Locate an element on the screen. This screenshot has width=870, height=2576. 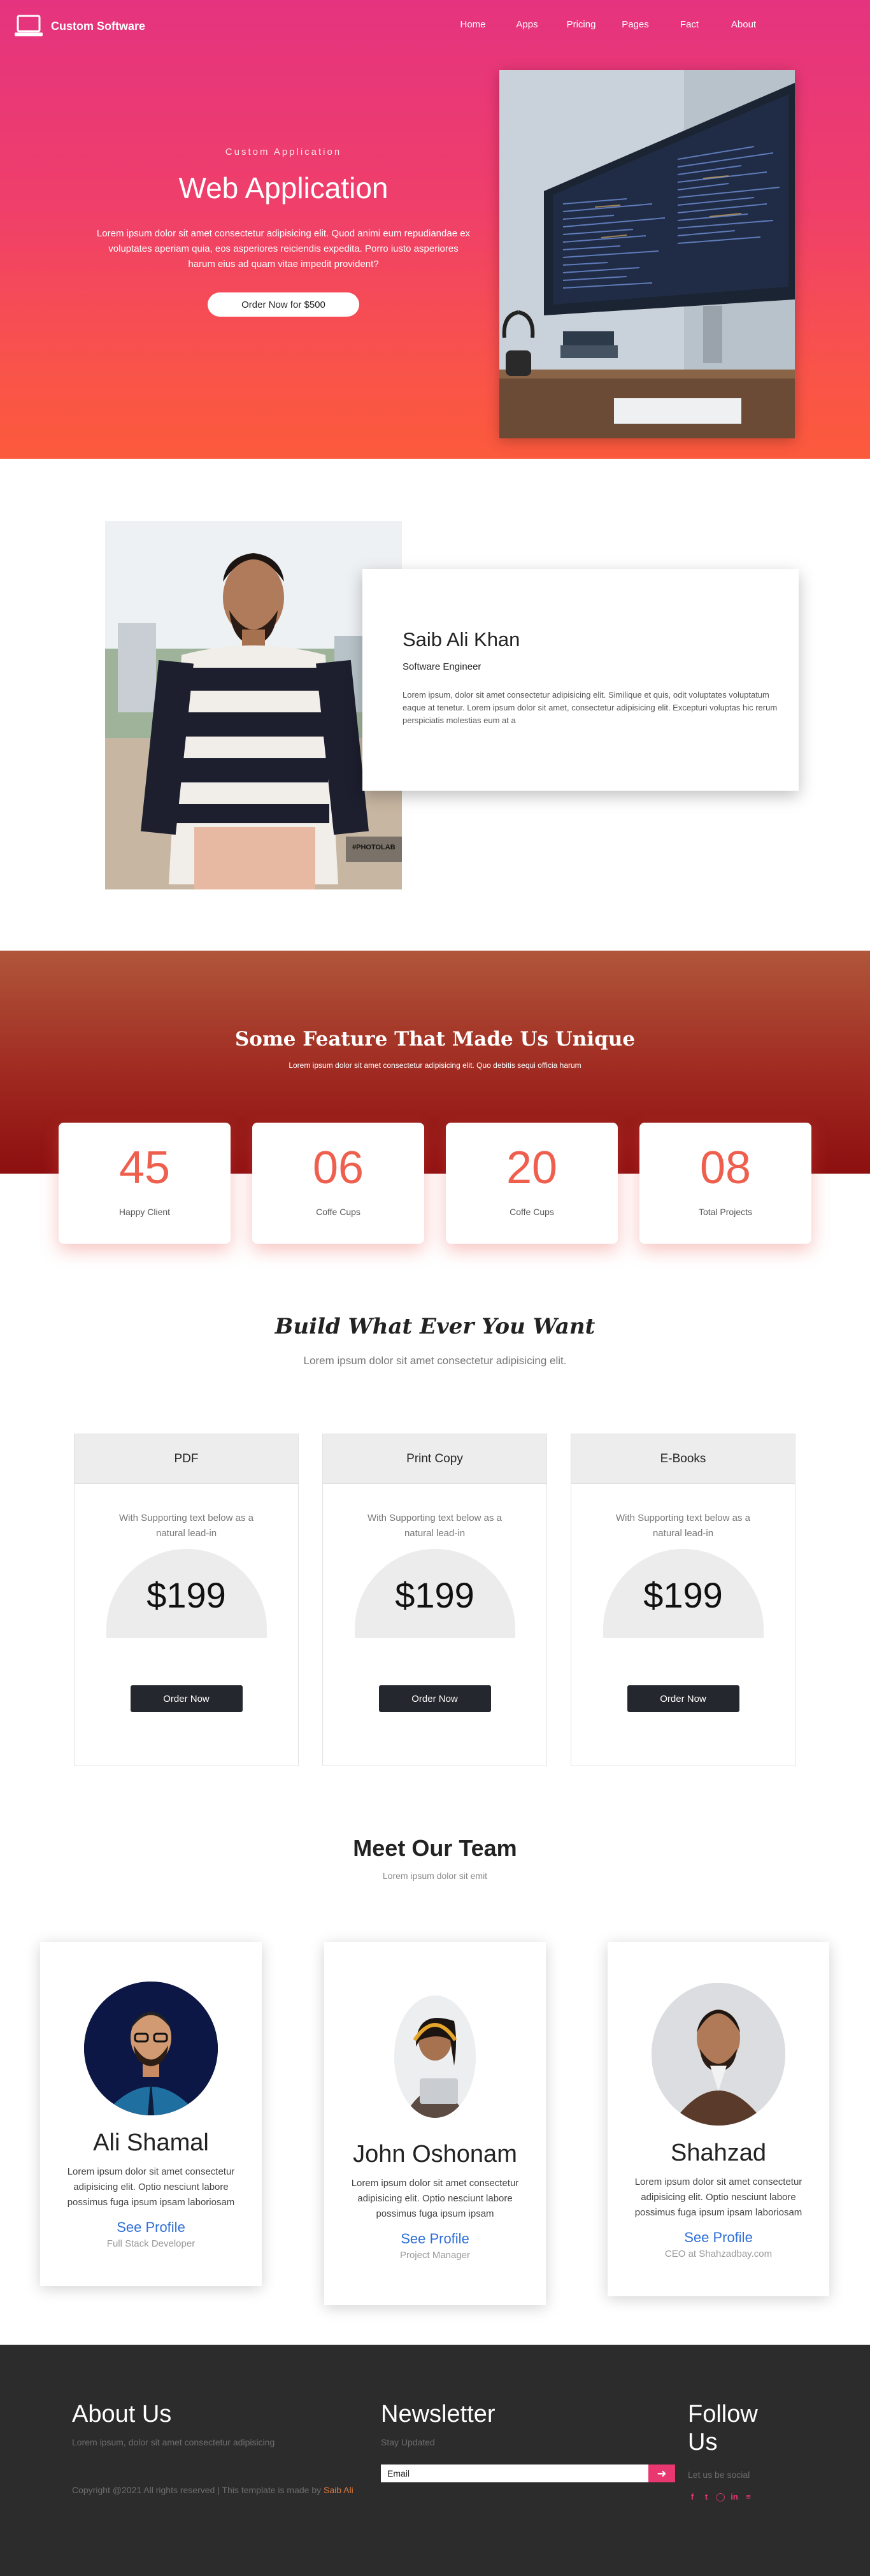
pricing-title: Build What Ever You Want is located at coordinates (435, 1326).